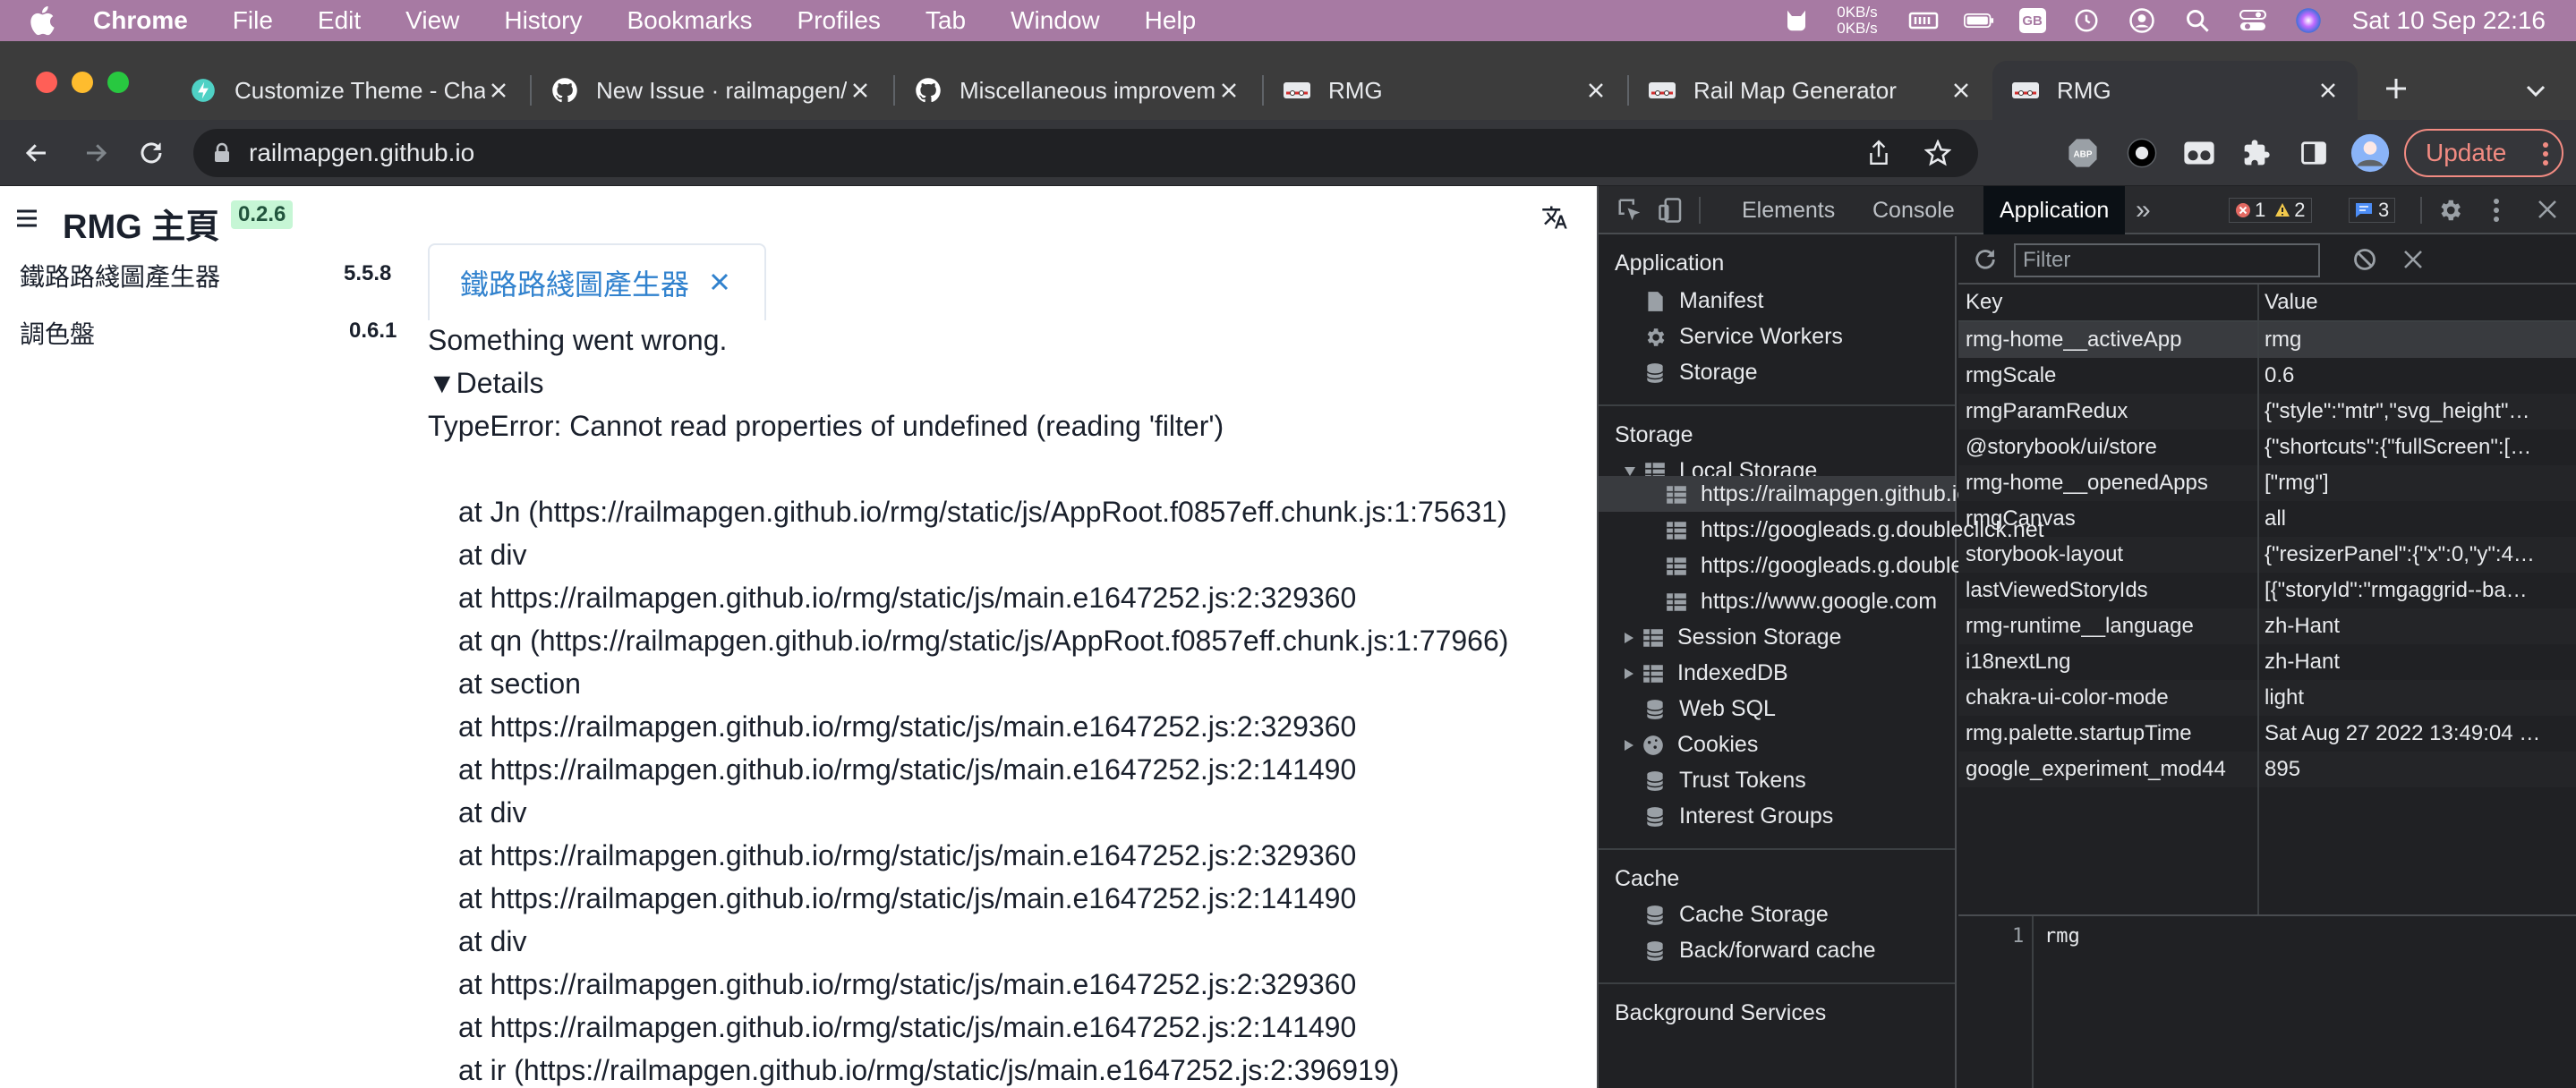  Describe the element at coordinates (2413, 260) in the screenshot. I see `delete-selected-icon` at that location.